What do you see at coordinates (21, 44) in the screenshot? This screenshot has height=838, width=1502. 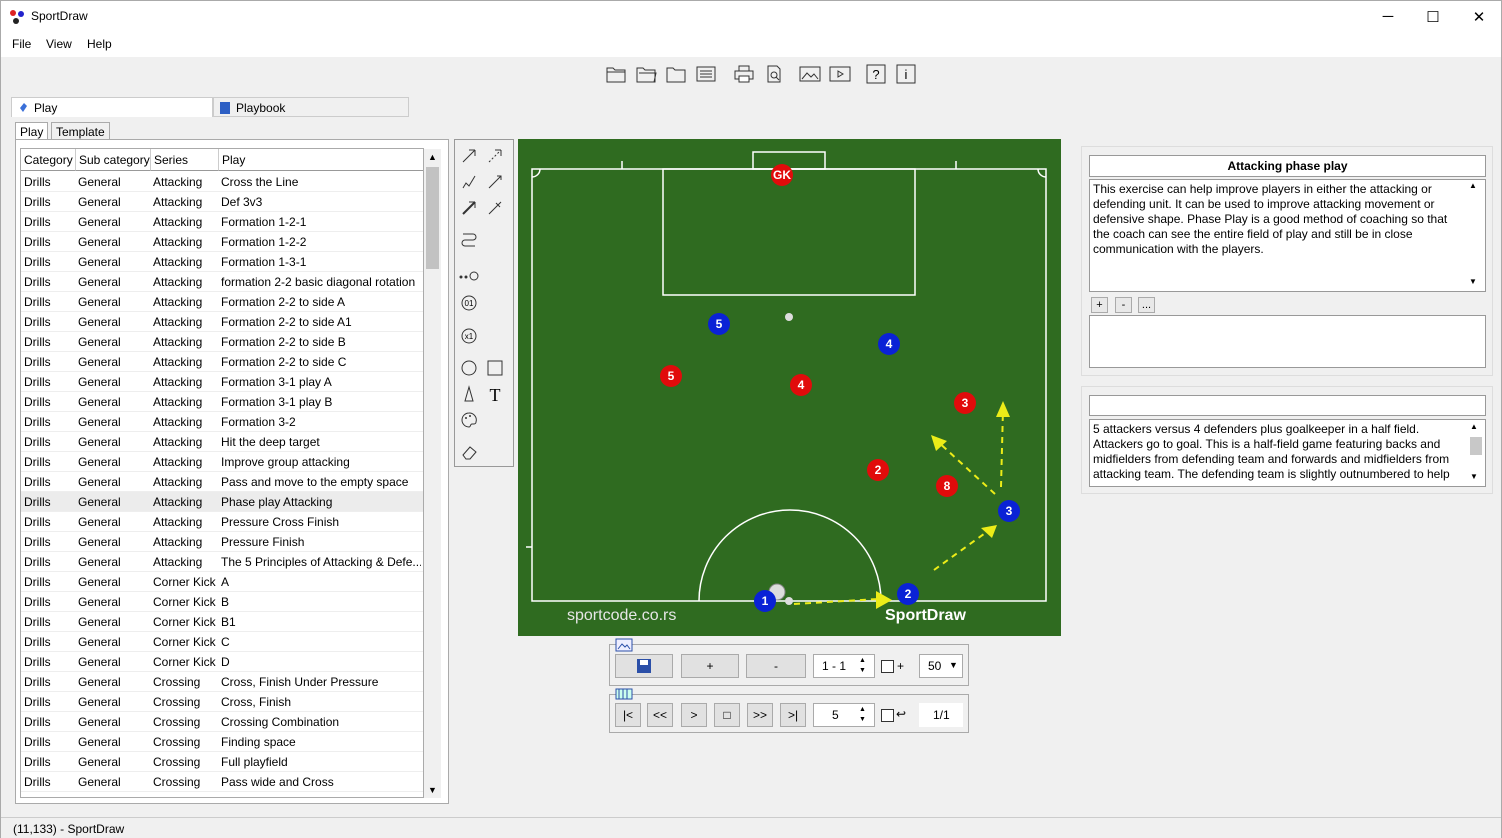 I see `menu-file: File` at bounding box center [21, 44].